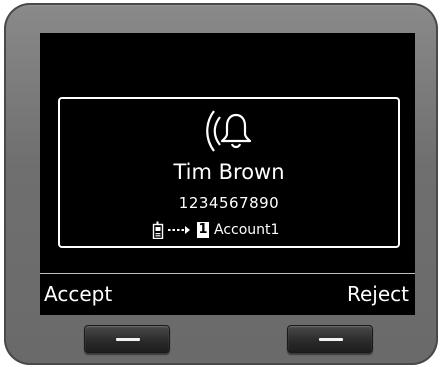 The height and width of the screenshot is (367, 442). Describe the element at coordinates (158, 230) in the screenshot. I see `handset-icon` at that location.